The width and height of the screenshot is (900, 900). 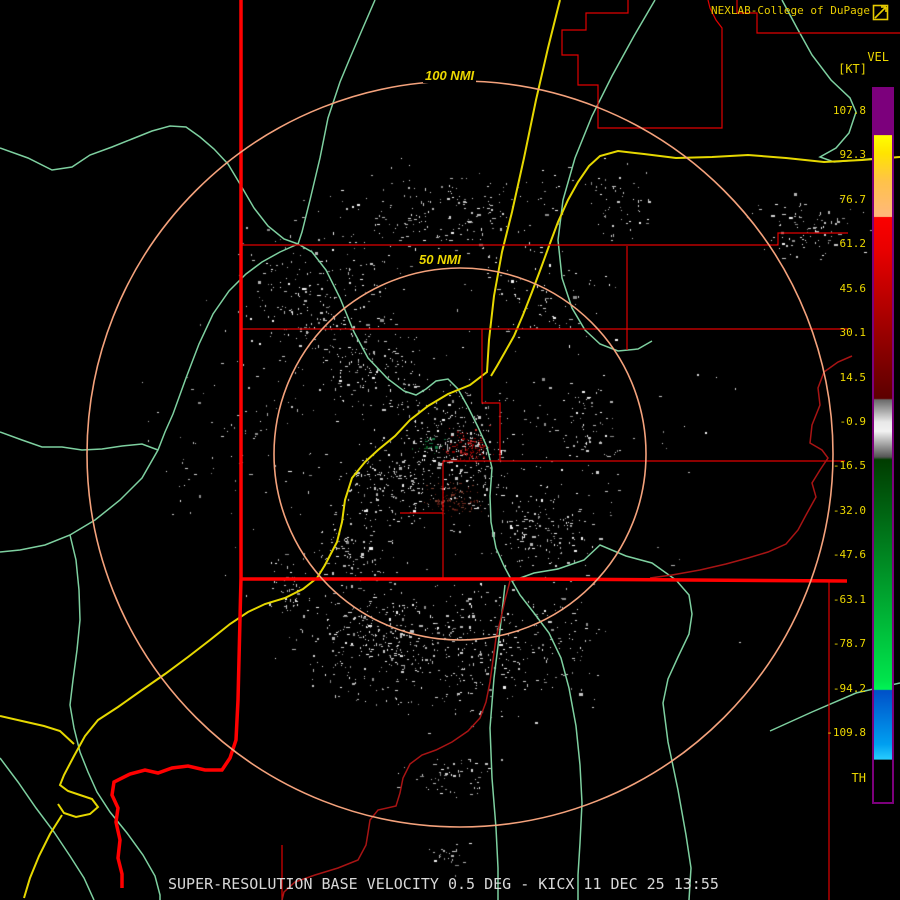 What do you see at coordinates (852, 69) in the screenshot?
I see `colorbar-units-label: [KT]` at bounding box center [852, 69].